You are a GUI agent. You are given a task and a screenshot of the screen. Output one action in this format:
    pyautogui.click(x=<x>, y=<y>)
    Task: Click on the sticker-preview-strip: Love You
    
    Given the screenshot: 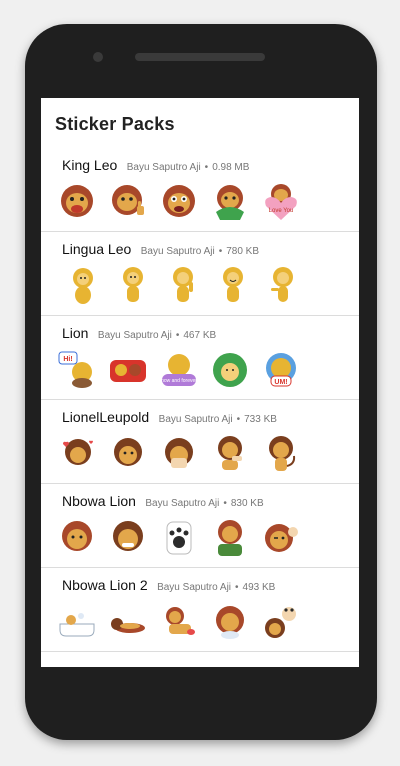 What is the action you would take?
    pyautogui.click(x=207, y=202)
    